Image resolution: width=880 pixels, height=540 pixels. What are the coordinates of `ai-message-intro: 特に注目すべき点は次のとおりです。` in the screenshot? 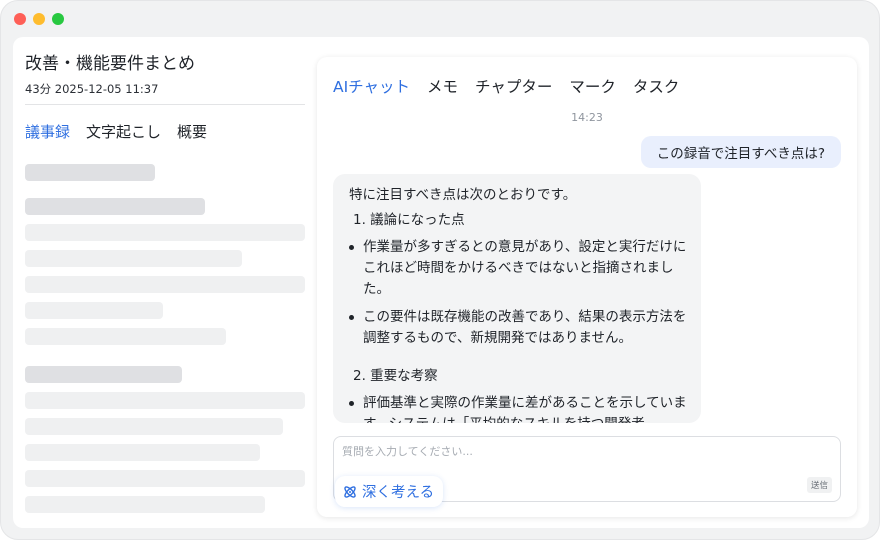 It's located at (463, 195).